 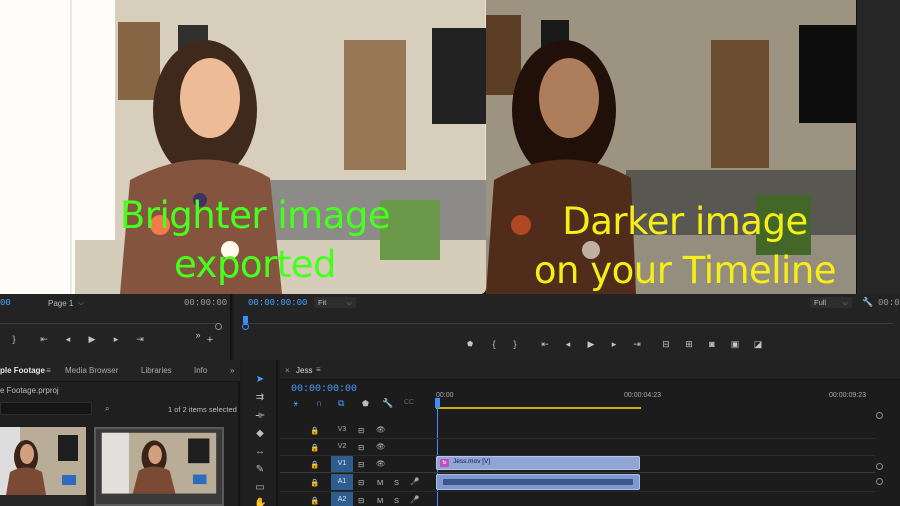 I want to click on project-item-thumbnail, so click(x=43, y=466).